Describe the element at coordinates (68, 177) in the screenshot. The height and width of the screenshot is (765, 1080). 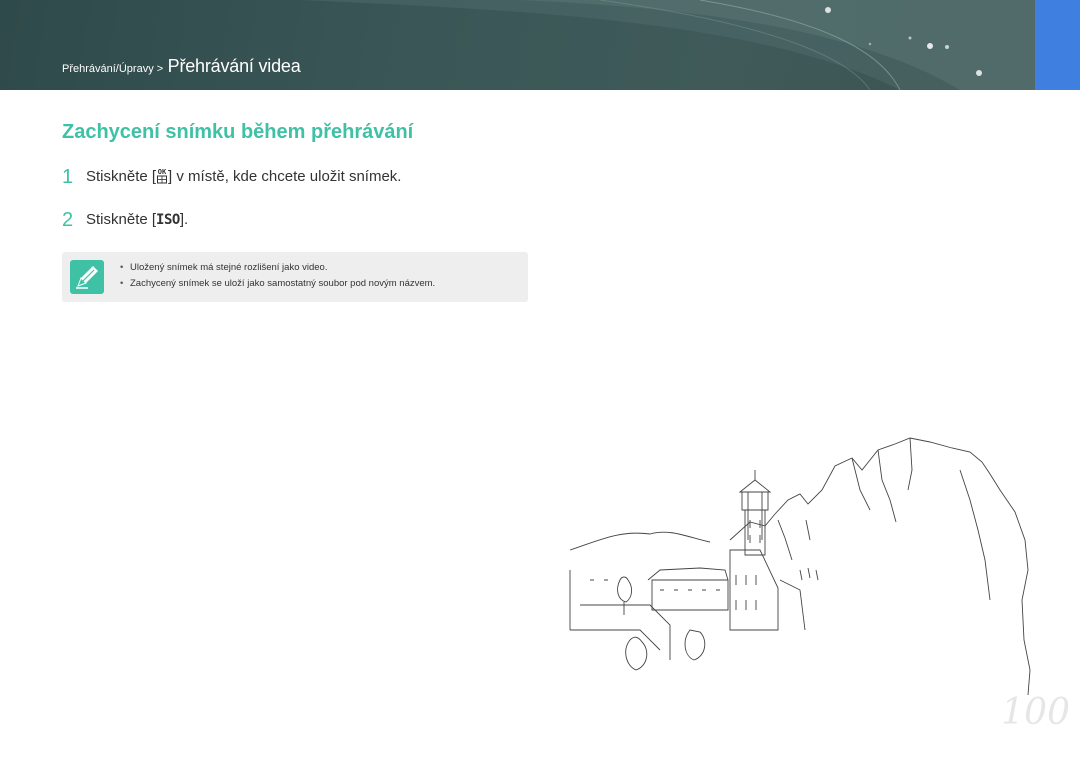
I see `step-number: 1` at that location.